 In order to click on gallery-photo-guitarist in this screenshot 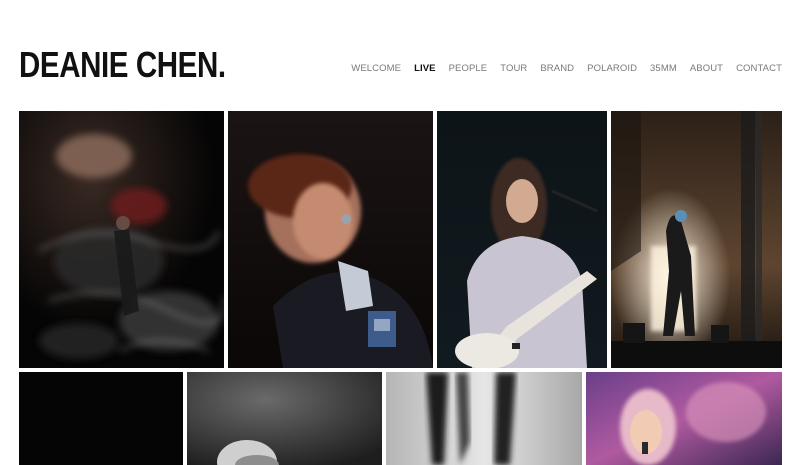, I will do `click(522, 239)`.